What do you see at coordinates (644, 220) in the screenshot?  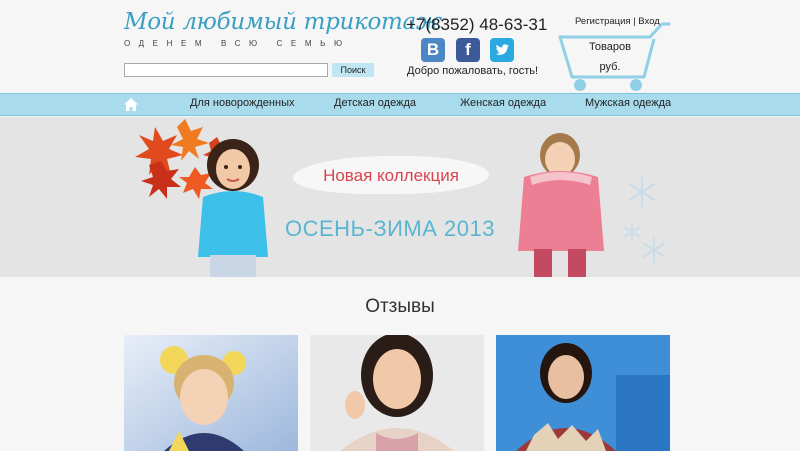 I see `snowflakes-image` at bounding box center [644, 220].